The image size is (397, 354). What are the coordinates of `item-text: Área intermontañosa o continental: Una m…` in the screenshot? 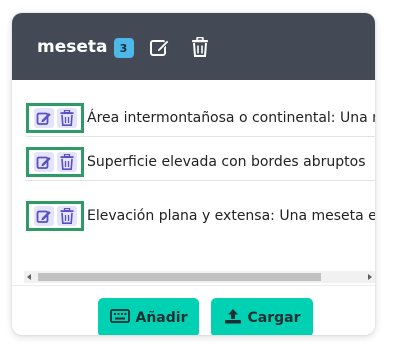 It's located at (231, 118).